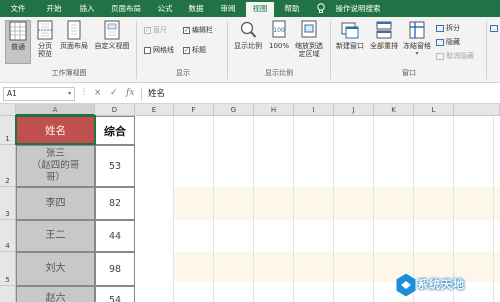  What do you see at coordinates (8, 110) in the screenshot?
I see `select-all-corner` at bounding box center [8, 110].